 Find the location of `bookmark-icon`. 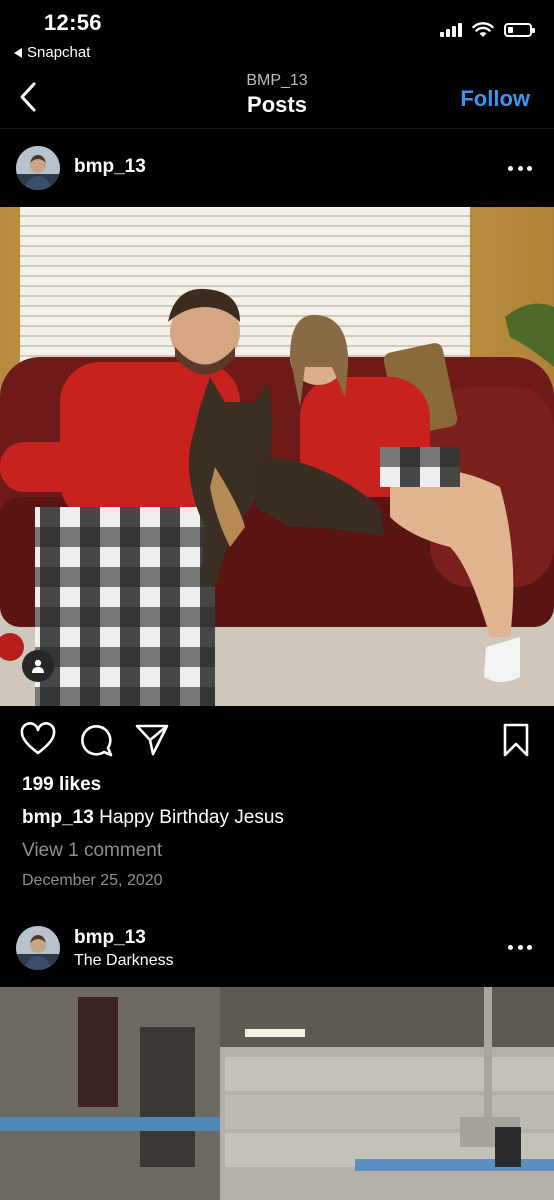

bookmark-icon is located at coordinates (516, 740).